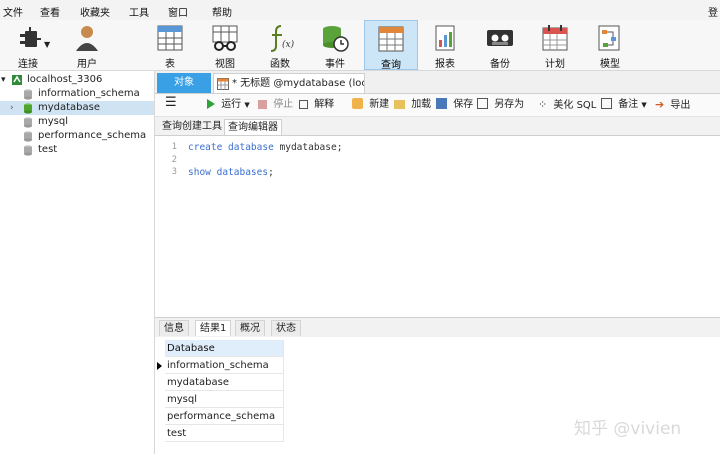  What do you see at coordinates (95, 11) in the screenshot?
I see `menu-favorites: 收藏夹` at bounding box center [95, 11].